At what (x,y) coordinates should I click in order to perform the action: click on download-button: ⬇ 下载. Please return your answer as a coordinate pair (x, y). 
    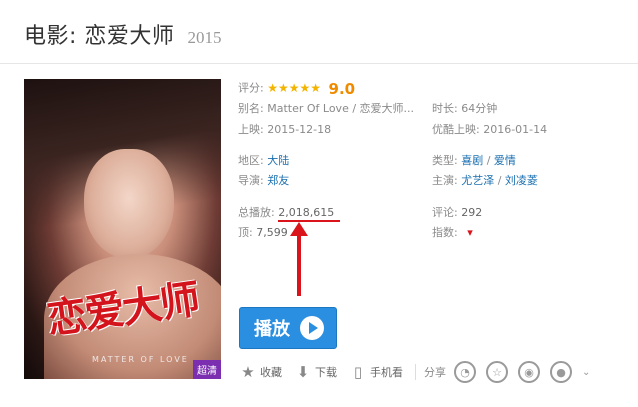
    Looking at the image, I should click on (315, 372).